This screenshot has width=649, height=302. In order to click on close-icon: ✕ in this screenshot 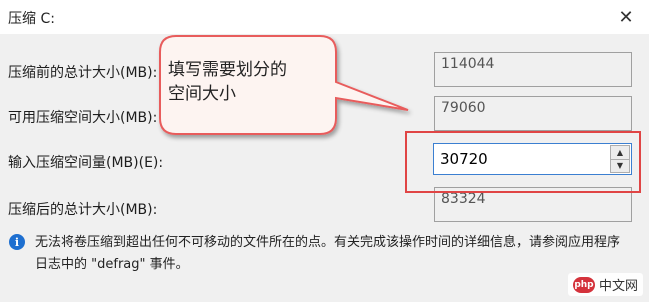, I will do `click(626, 17)`.